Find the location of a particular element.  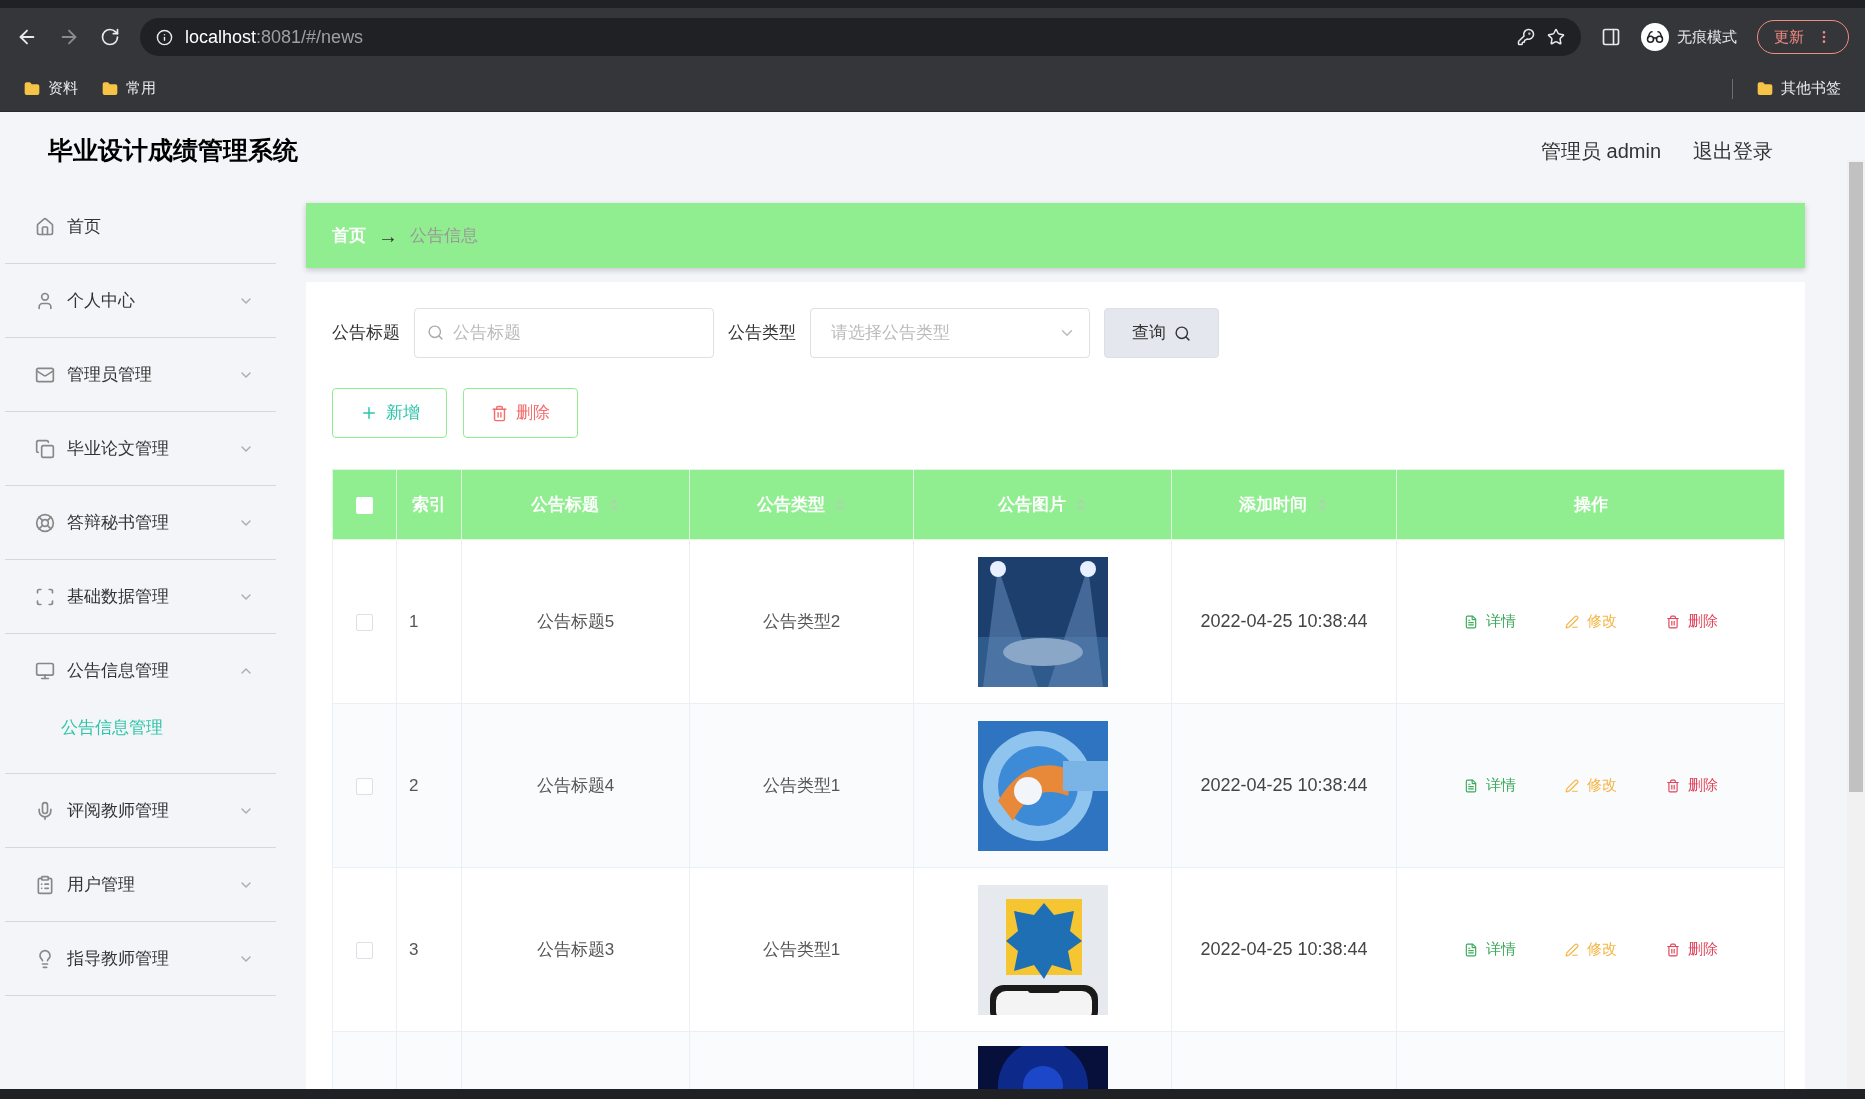

url-text: localhost:8081/#/news is located at coordinates (274, 37).